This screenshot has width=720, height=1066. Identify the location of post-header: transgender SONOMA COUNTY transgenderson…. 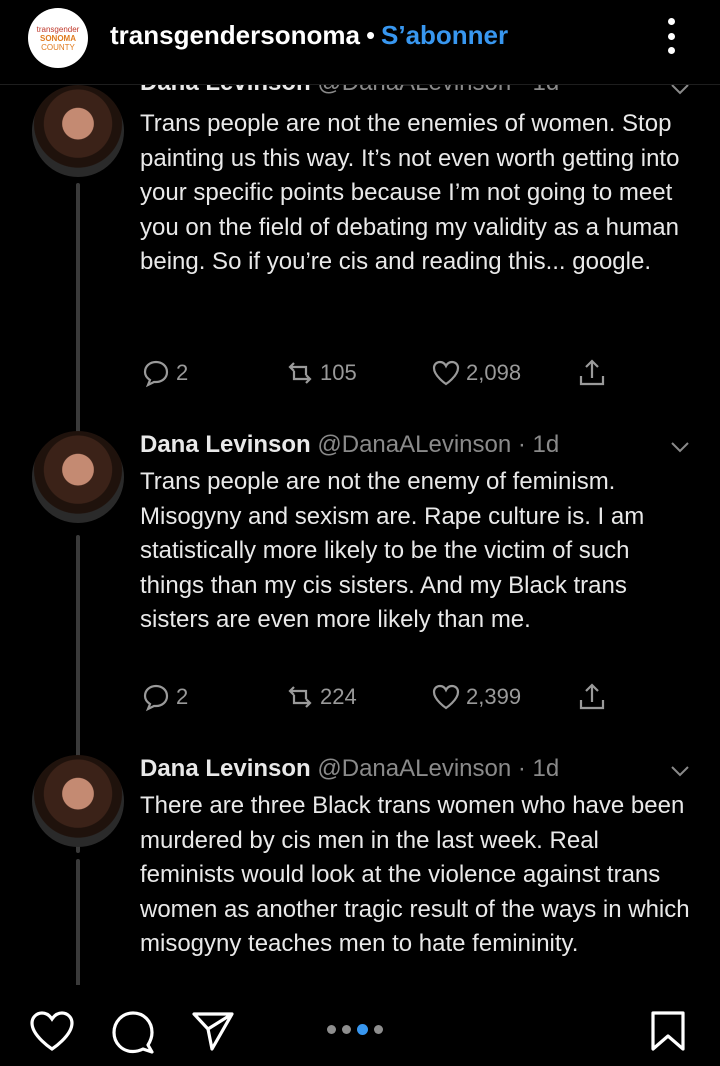
(360, 42).